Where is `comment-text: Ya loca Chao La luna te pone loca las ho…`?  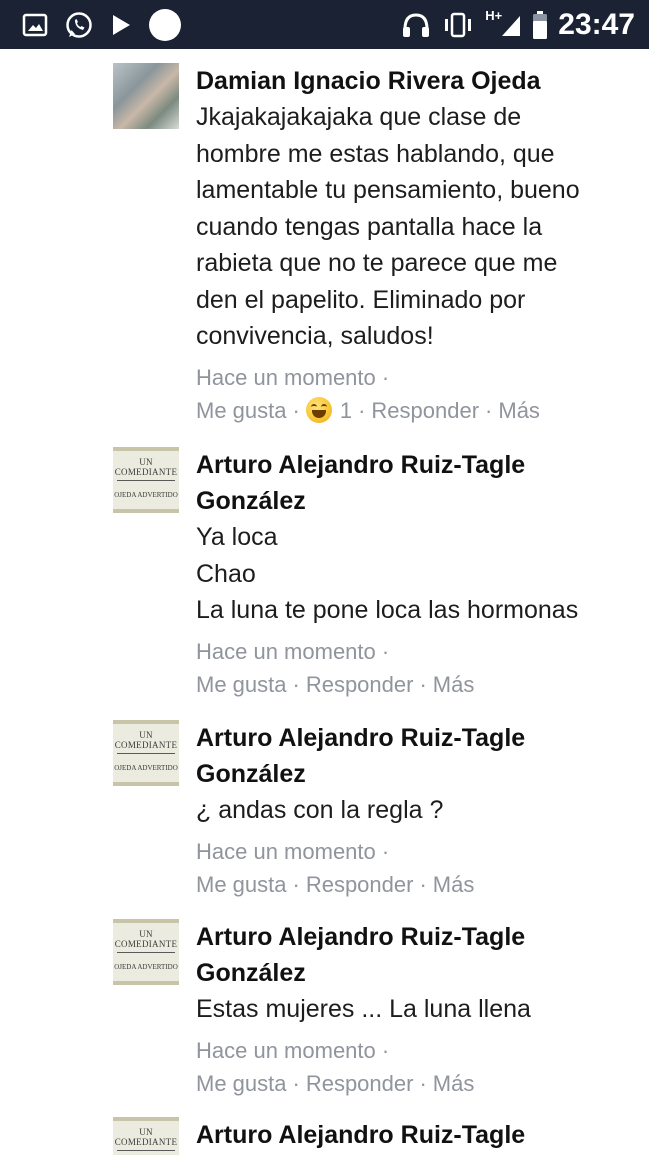 comment-text: Ya loca Chao La luna te pone loca las ho… is located at coordinates (415, 574).